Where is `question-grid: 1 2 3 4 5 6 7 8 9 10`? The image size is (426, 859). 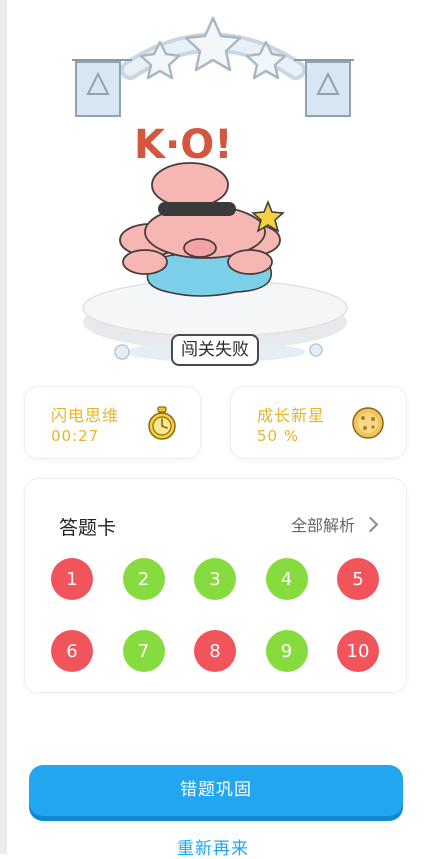 question-grid: 1 2 3 4 5 6 7 8 9 10 is located at coordinates (217, 615).